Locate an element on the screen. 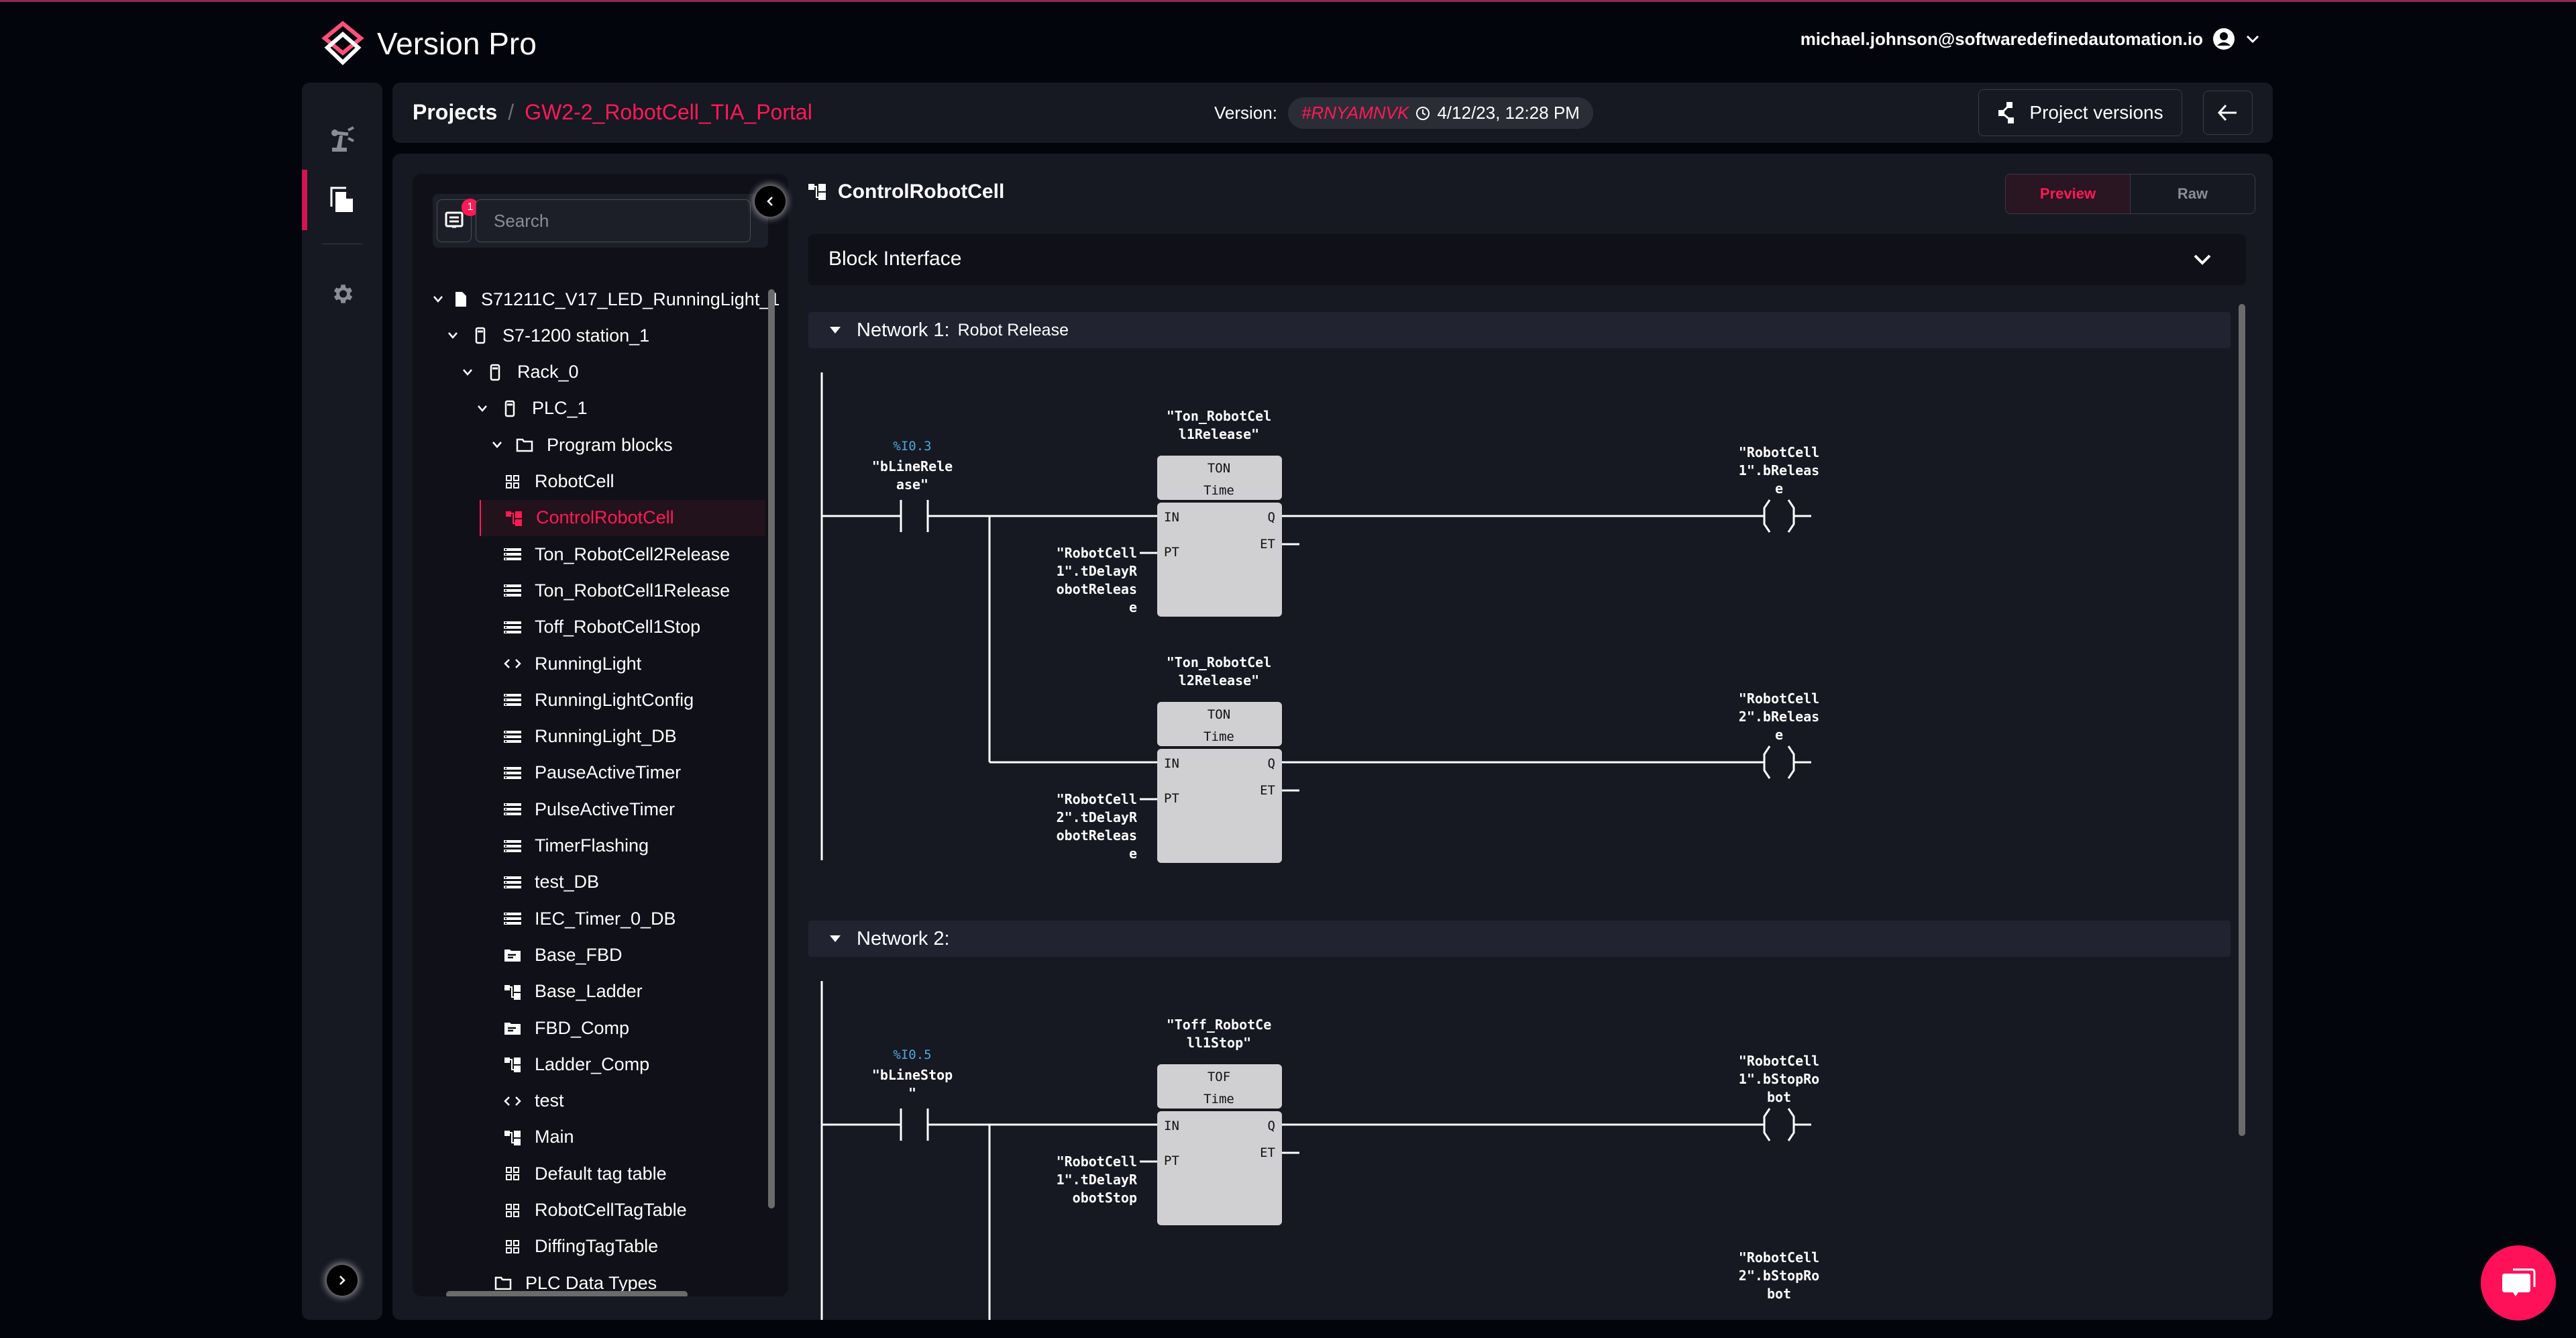 The width and height of the screenshot is (2576, 1338). code-block-icon is located at coordinates (512, 663).